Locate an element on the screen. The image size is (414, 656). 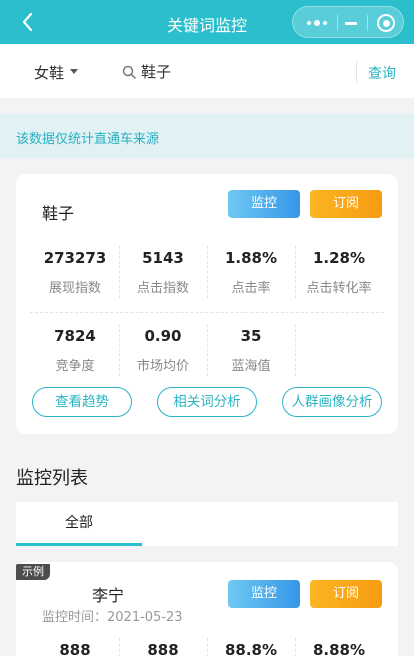
stat-impression-index: 273273 展现指数 is located at coordinates (75, 272).